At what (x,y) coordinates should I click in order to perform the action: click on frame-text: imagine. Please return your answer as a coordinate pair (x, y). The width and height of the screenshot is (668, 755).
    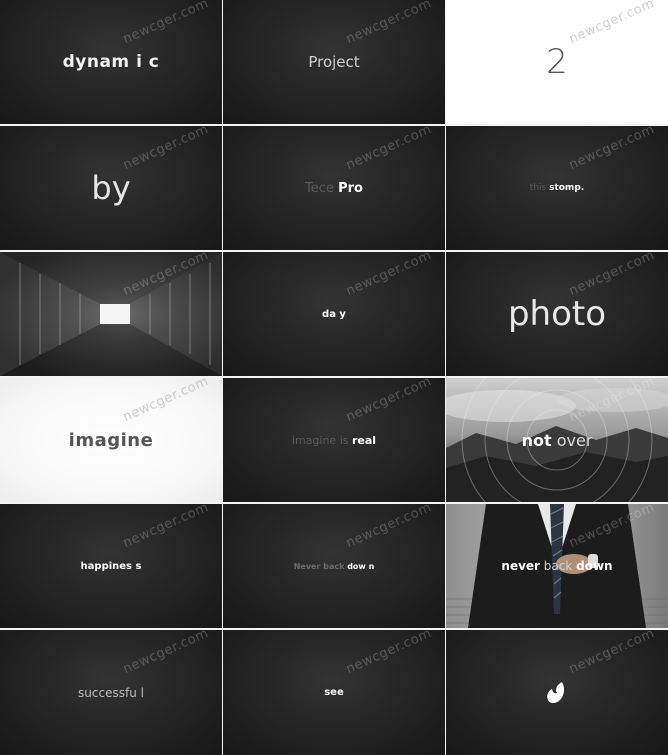
    Looking at the image, I should click on (111, 440).